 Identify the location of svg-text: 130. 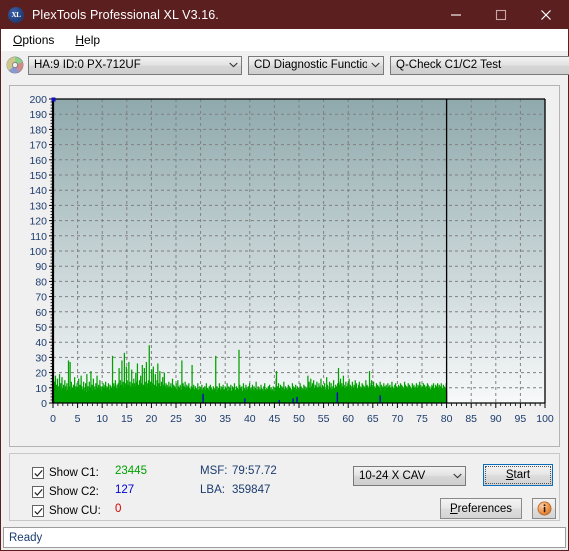
(38, 206).